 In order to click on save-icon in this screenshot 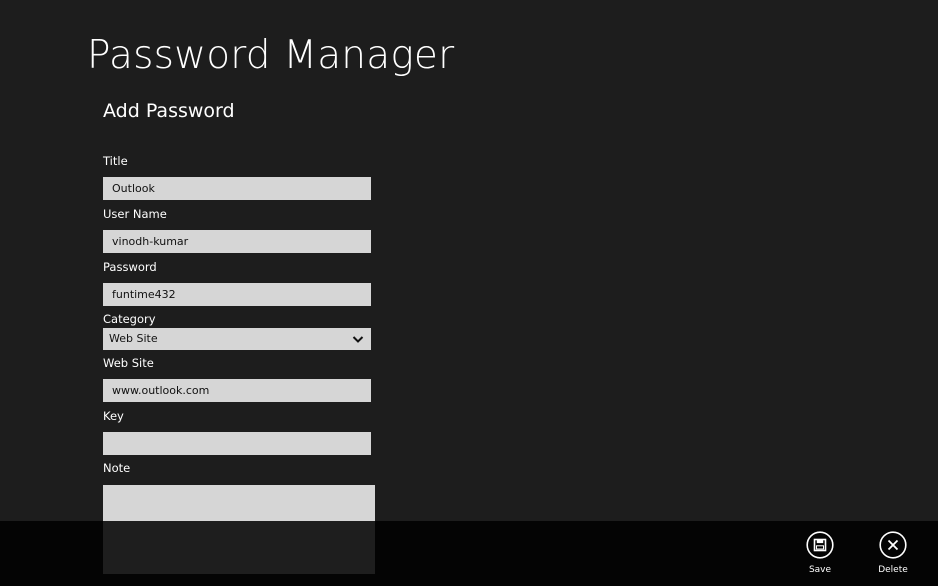, I will do `click(820, 545)`.